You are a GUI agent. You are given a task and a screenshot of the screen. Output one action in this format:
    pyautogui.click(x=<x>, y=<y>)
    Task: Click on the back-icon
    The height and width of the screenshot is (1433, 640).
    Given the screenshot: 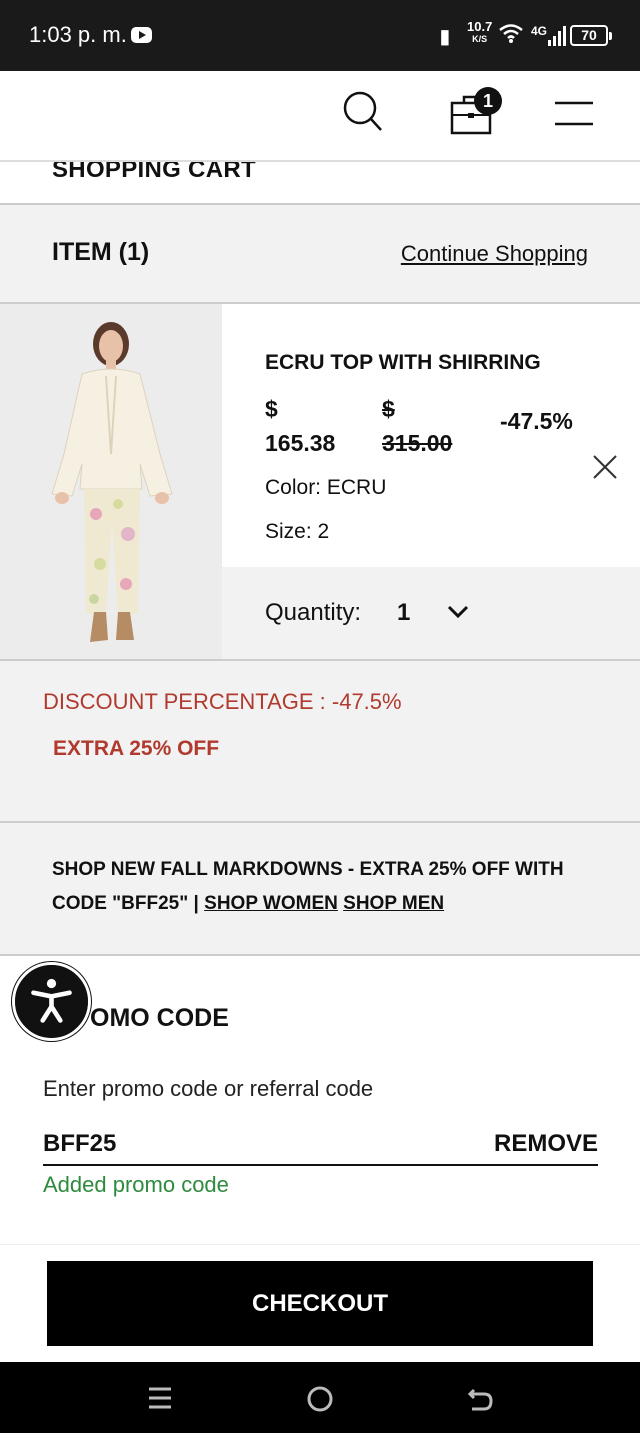 What is the action you would take?
    pyautogui.click(x=480, y=1399)
    